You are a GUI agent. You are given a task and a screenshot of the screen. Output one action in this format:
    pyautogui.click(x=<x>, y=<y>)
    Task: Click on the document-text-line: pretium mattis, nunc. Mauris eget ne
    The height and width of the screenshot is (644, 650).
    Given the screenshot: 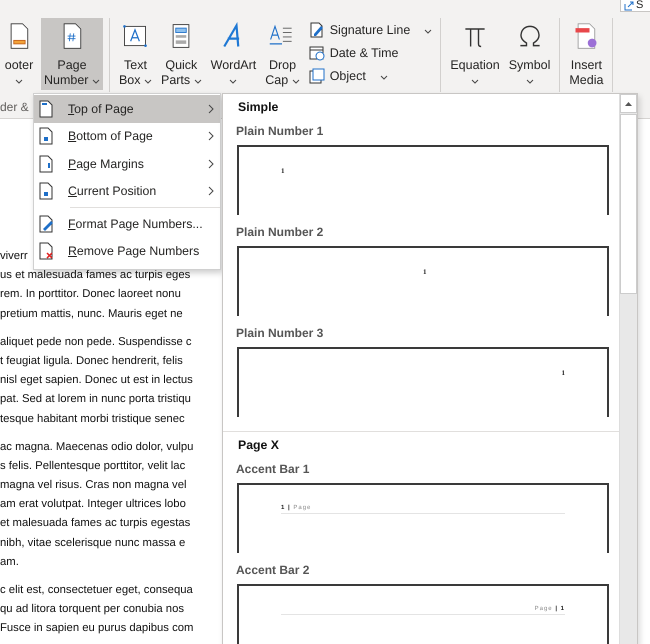 What is the action you would take?
    pyautogui.click(x=91, y=314)
    